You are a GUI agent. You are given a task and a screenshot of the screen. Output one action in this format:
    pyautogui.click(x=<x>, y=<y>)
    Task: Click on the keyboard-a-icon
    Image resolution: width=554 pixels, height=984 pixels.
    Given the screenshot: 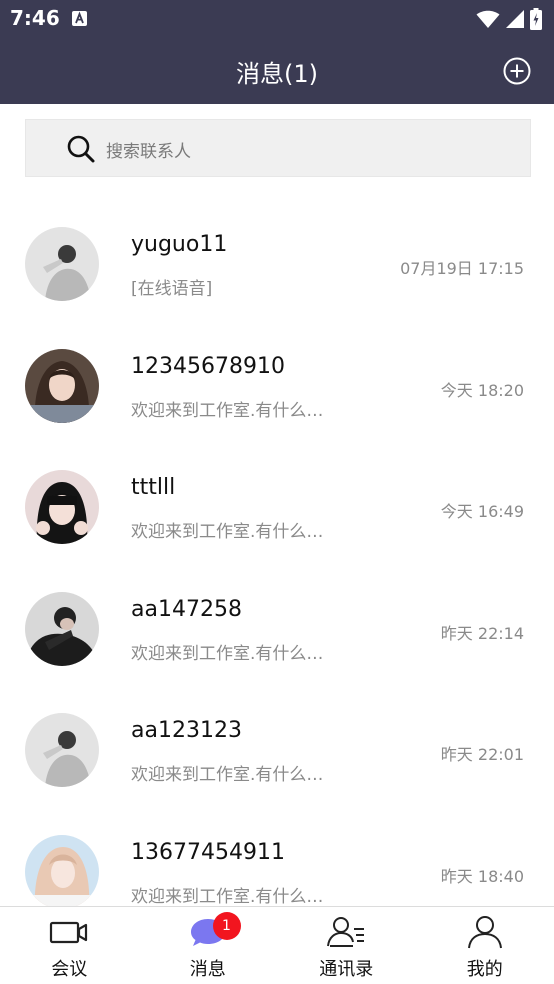 What is the action you would take?
    pyautogui.click(x=79, y=18)
    